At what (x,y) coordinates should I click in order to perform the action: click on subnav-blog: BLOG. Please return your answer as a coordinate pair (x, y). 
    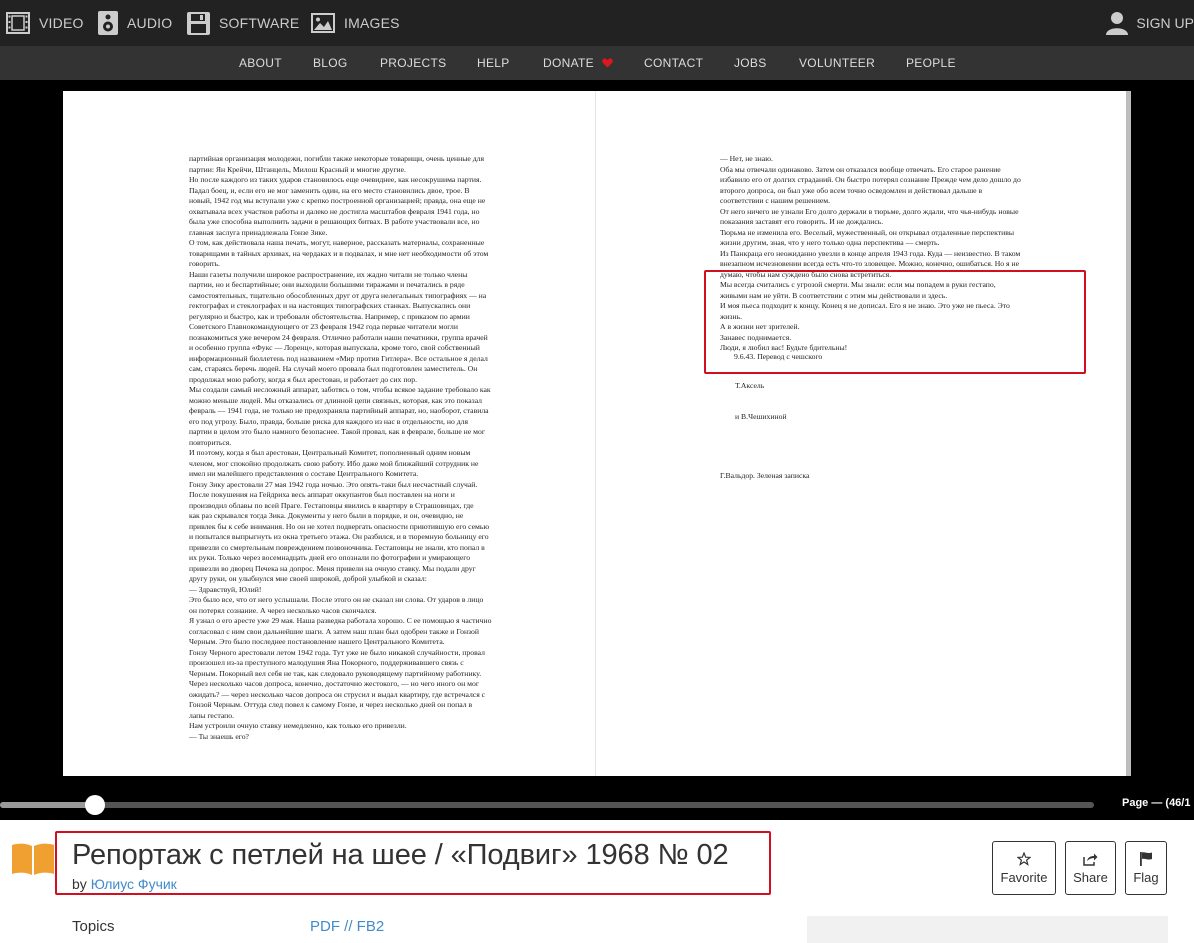
    Looking at the image, I should click on (330, 63).